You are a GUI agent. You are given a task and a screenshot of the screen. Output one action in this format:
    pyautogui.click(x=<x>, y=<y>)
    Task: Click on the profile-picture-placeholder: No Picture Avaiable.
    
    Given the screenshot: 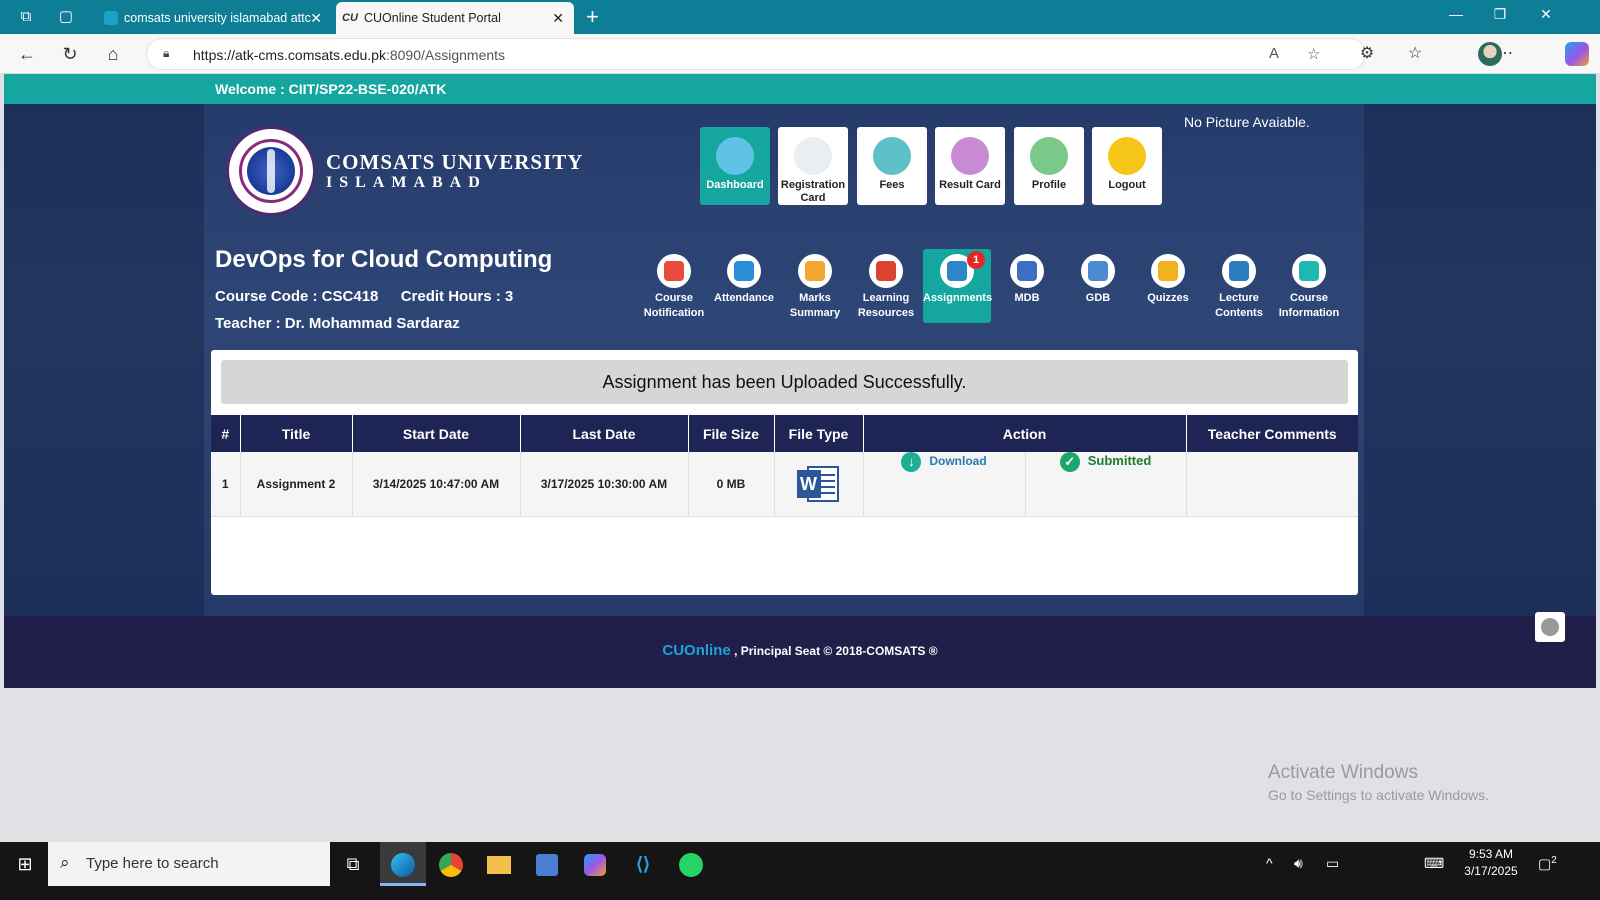 What is the action you would take?
    pyautogui.click(x=1247, y=122)
    